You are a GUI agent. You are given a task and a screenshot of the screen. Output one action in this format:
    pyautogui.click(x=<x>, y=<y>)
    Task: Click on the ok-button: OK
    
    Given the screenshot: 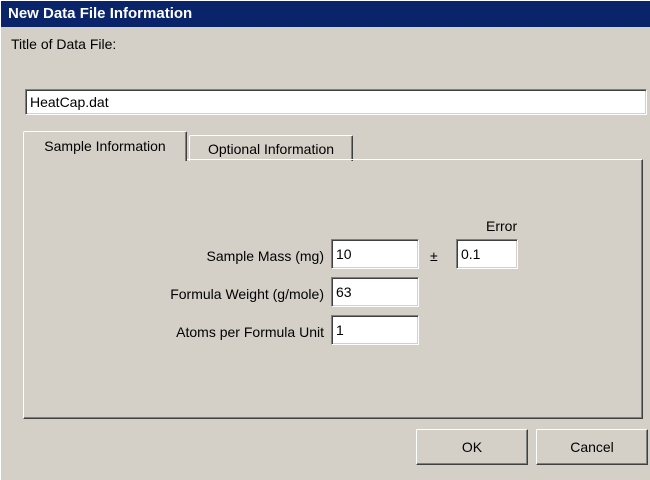 What is the action you would take?
    pyautogui.click(x=472, y=447)
    